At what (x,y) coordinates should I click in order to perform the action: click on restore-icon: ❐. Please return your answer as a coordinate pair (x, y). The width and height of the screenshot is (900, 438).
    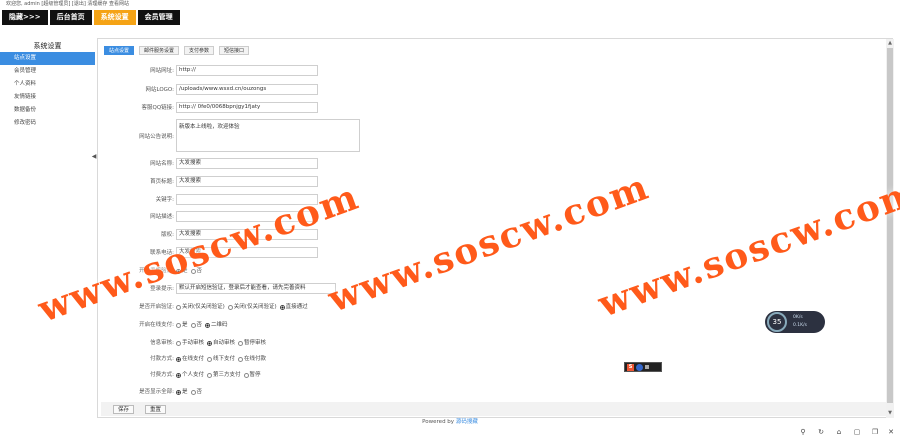
    Looking at the image, I should click on (875, 432).